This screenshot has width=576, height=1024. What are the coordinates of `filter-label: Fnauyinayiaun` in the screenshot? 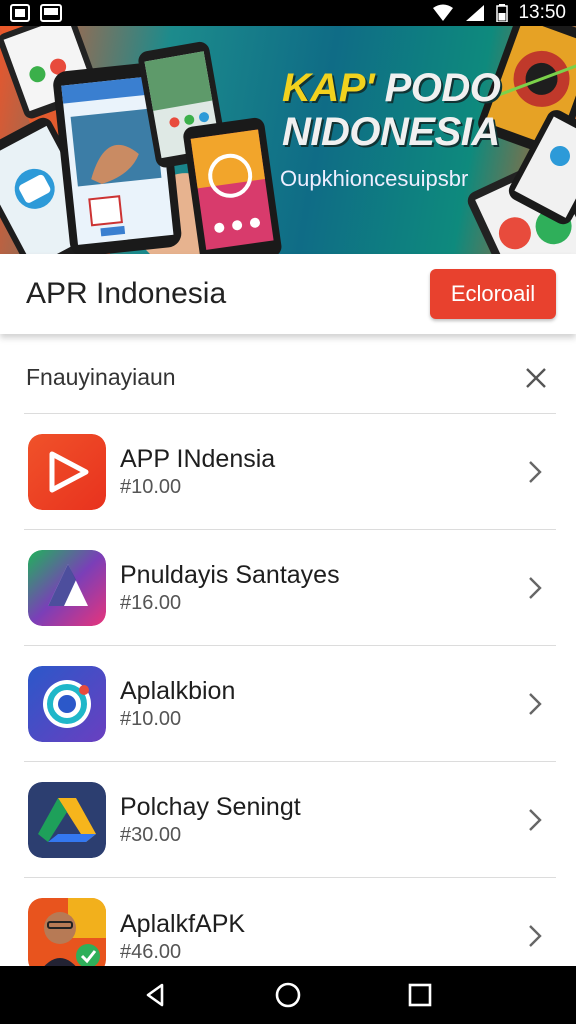 It's located at (101, 377).